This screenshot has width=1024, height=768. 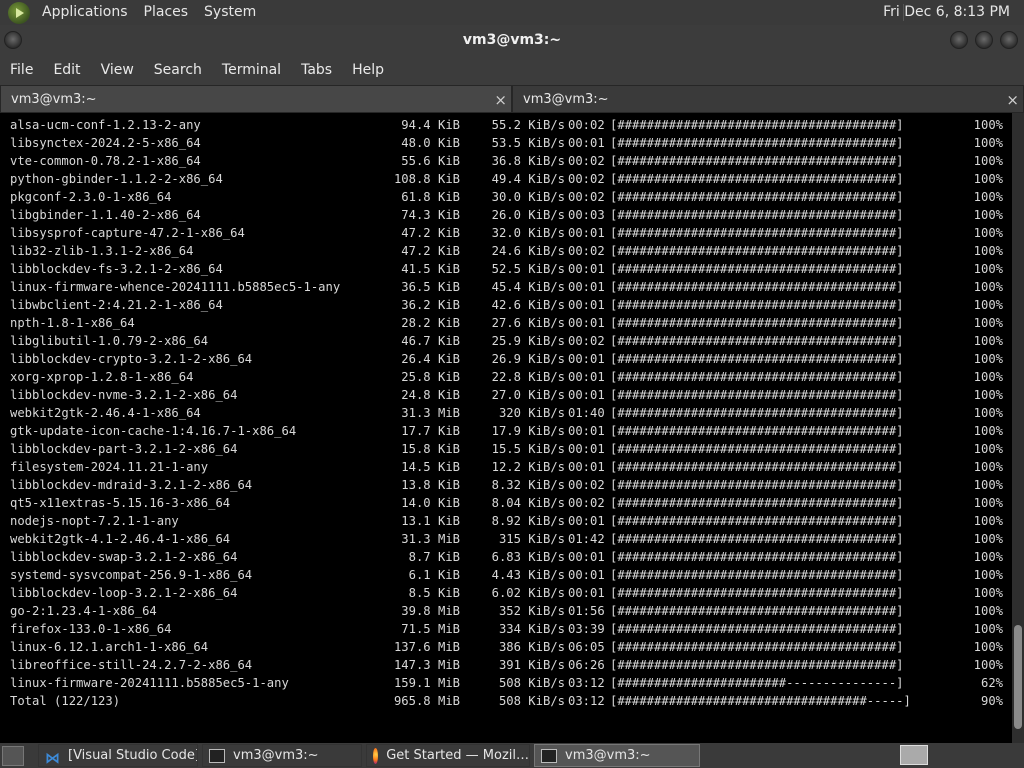 I want to click on terminal-scrollbar, so click(x=1018, y=428).